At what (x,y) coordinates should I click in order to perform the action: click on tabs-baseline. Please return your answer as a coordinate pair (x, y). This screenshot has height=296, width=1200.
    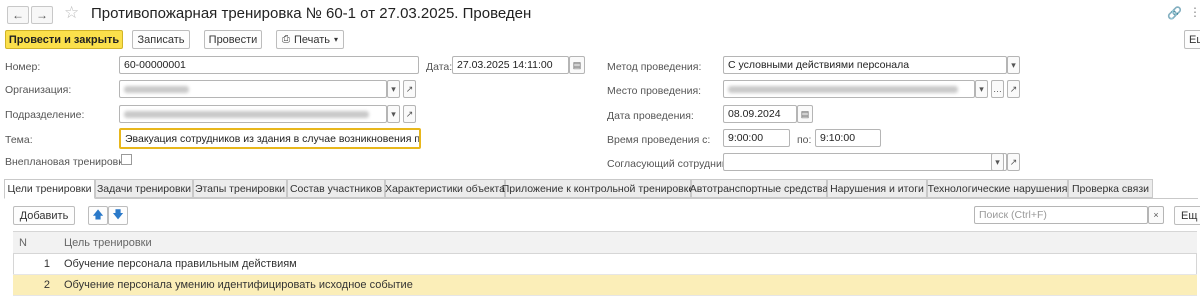
    Looking at the image, I should click on (601, 198).